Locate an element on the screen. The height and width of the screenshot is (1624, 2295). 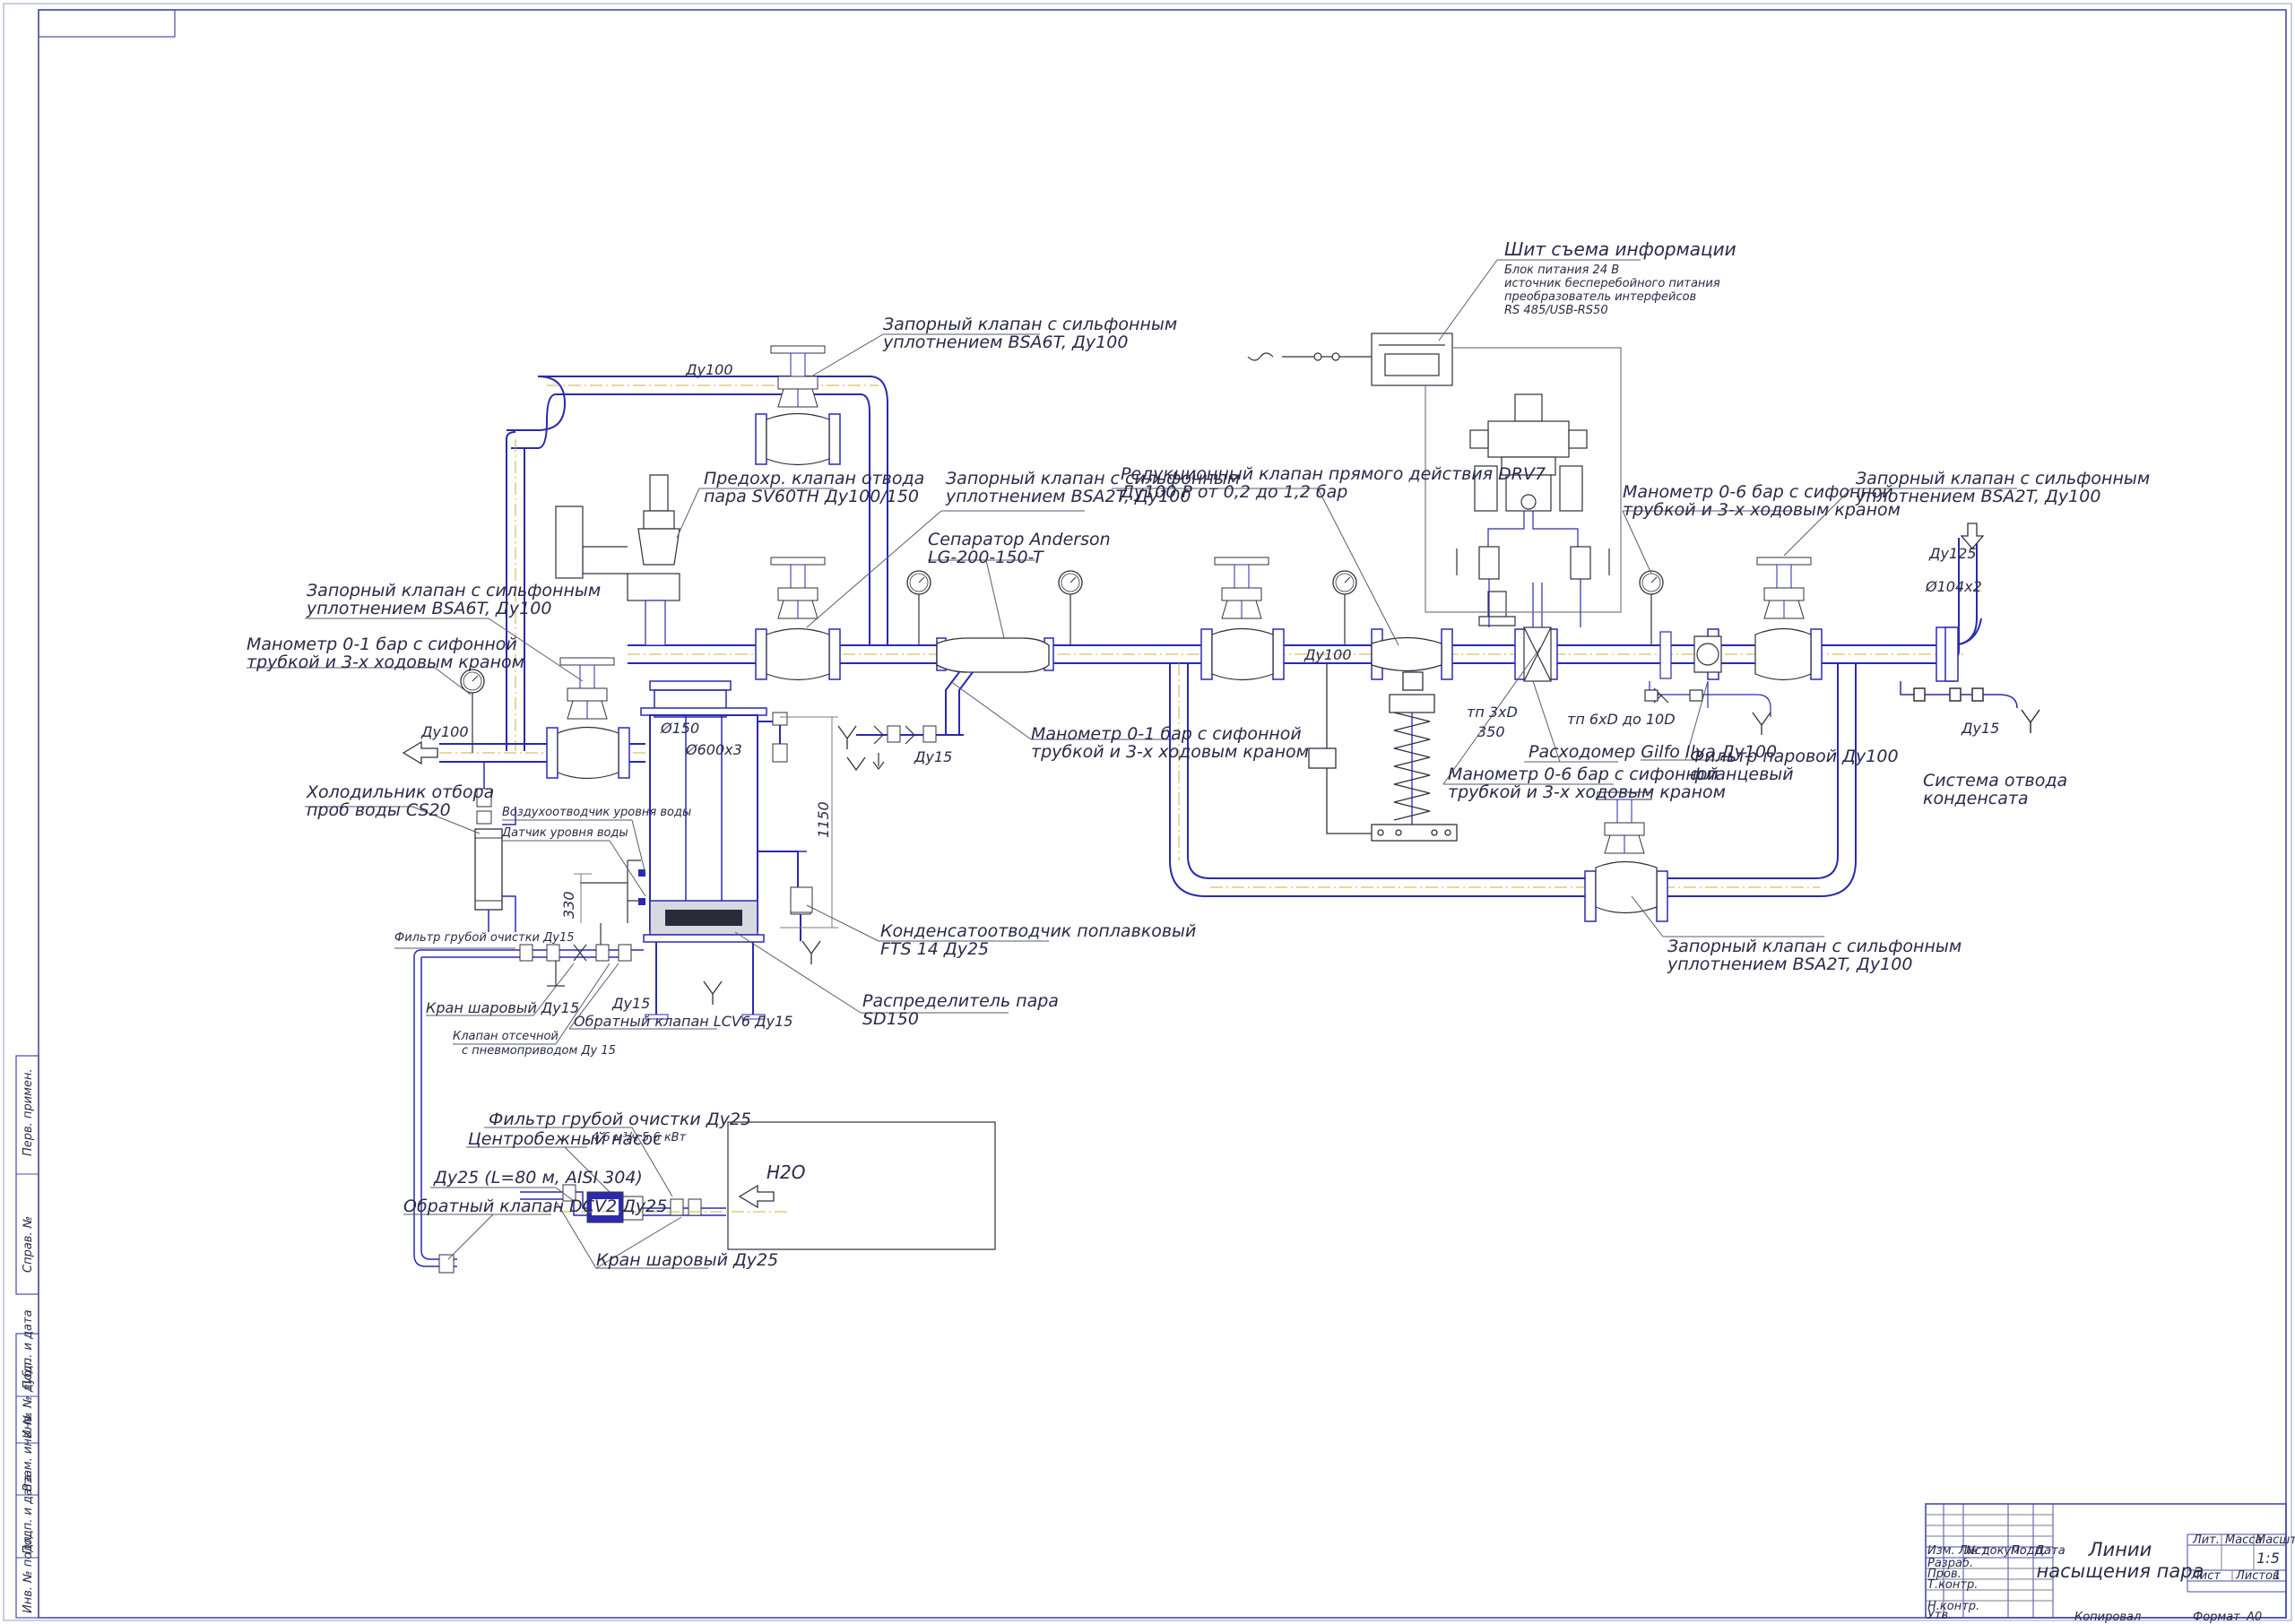
label-dy15-b: Ду15 is located at coordinates (630, 1003).